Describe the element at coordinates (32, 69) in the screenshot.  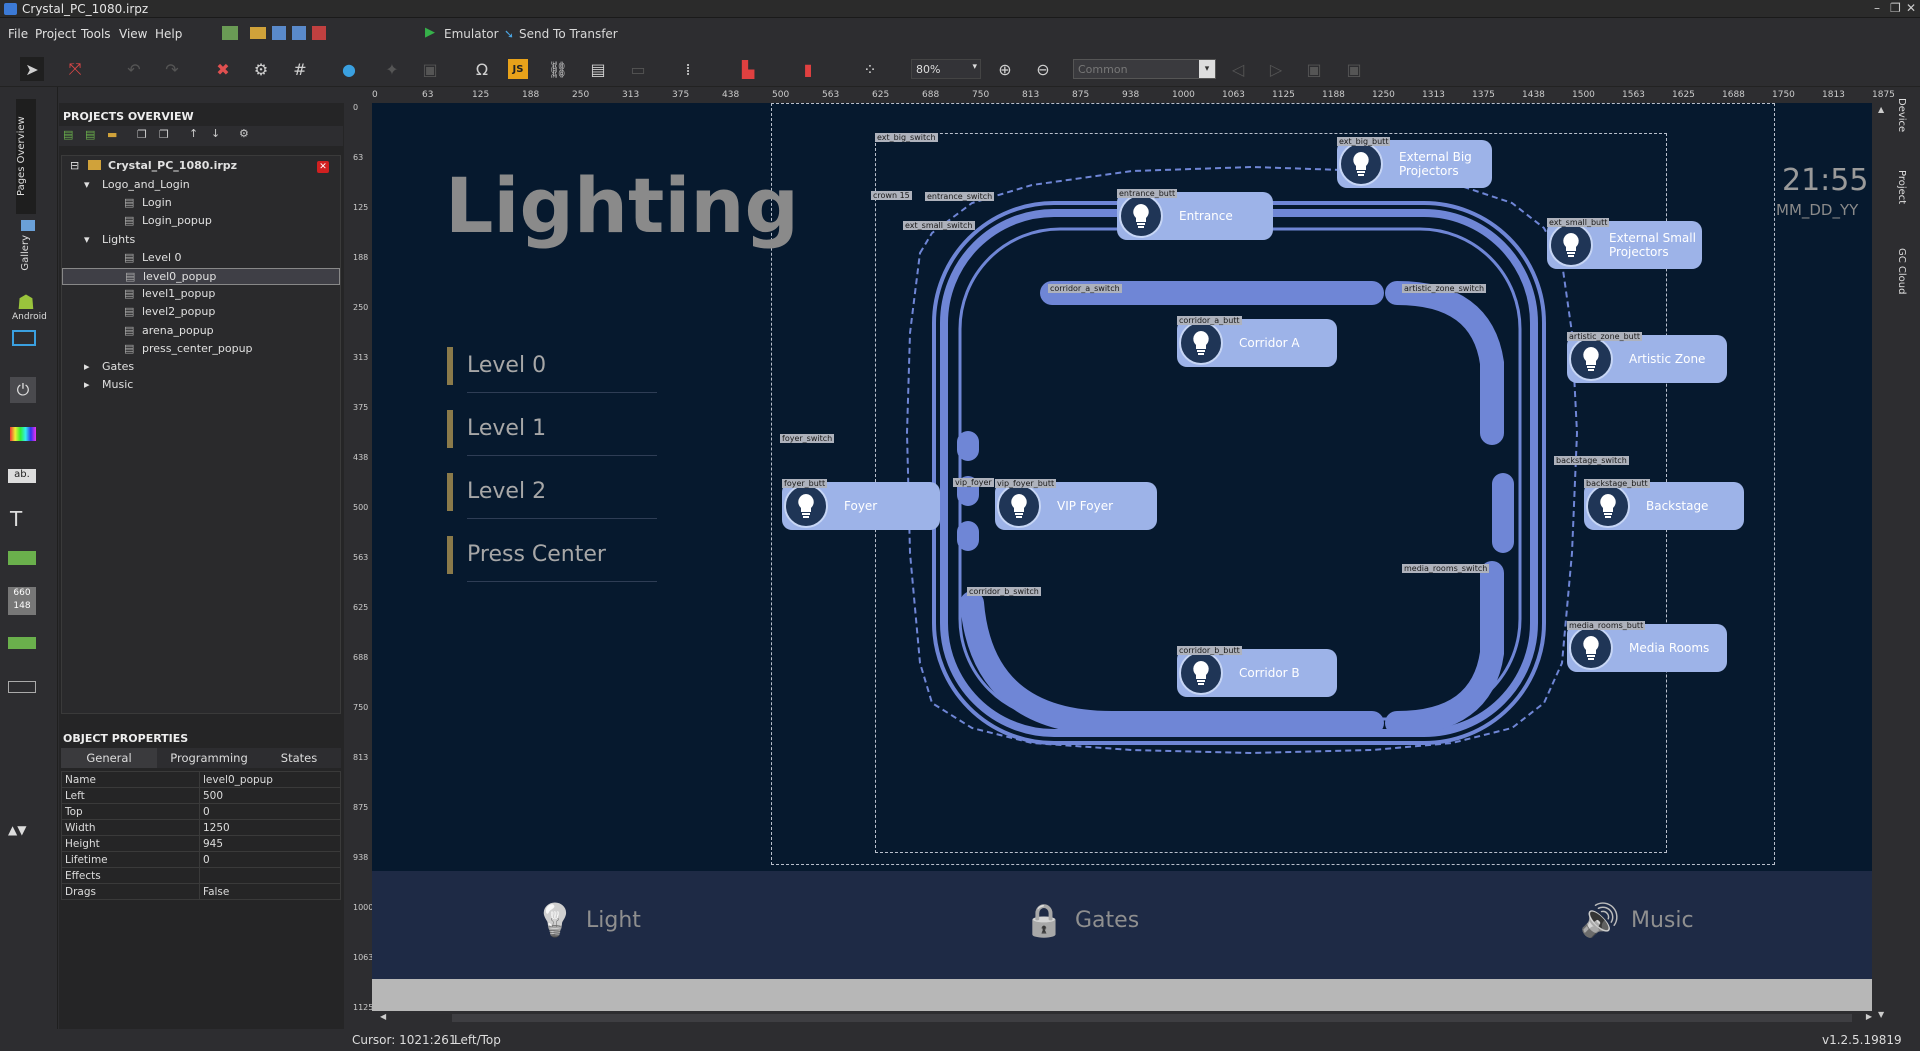
I see `select-tool-icon: ➤` at that location.